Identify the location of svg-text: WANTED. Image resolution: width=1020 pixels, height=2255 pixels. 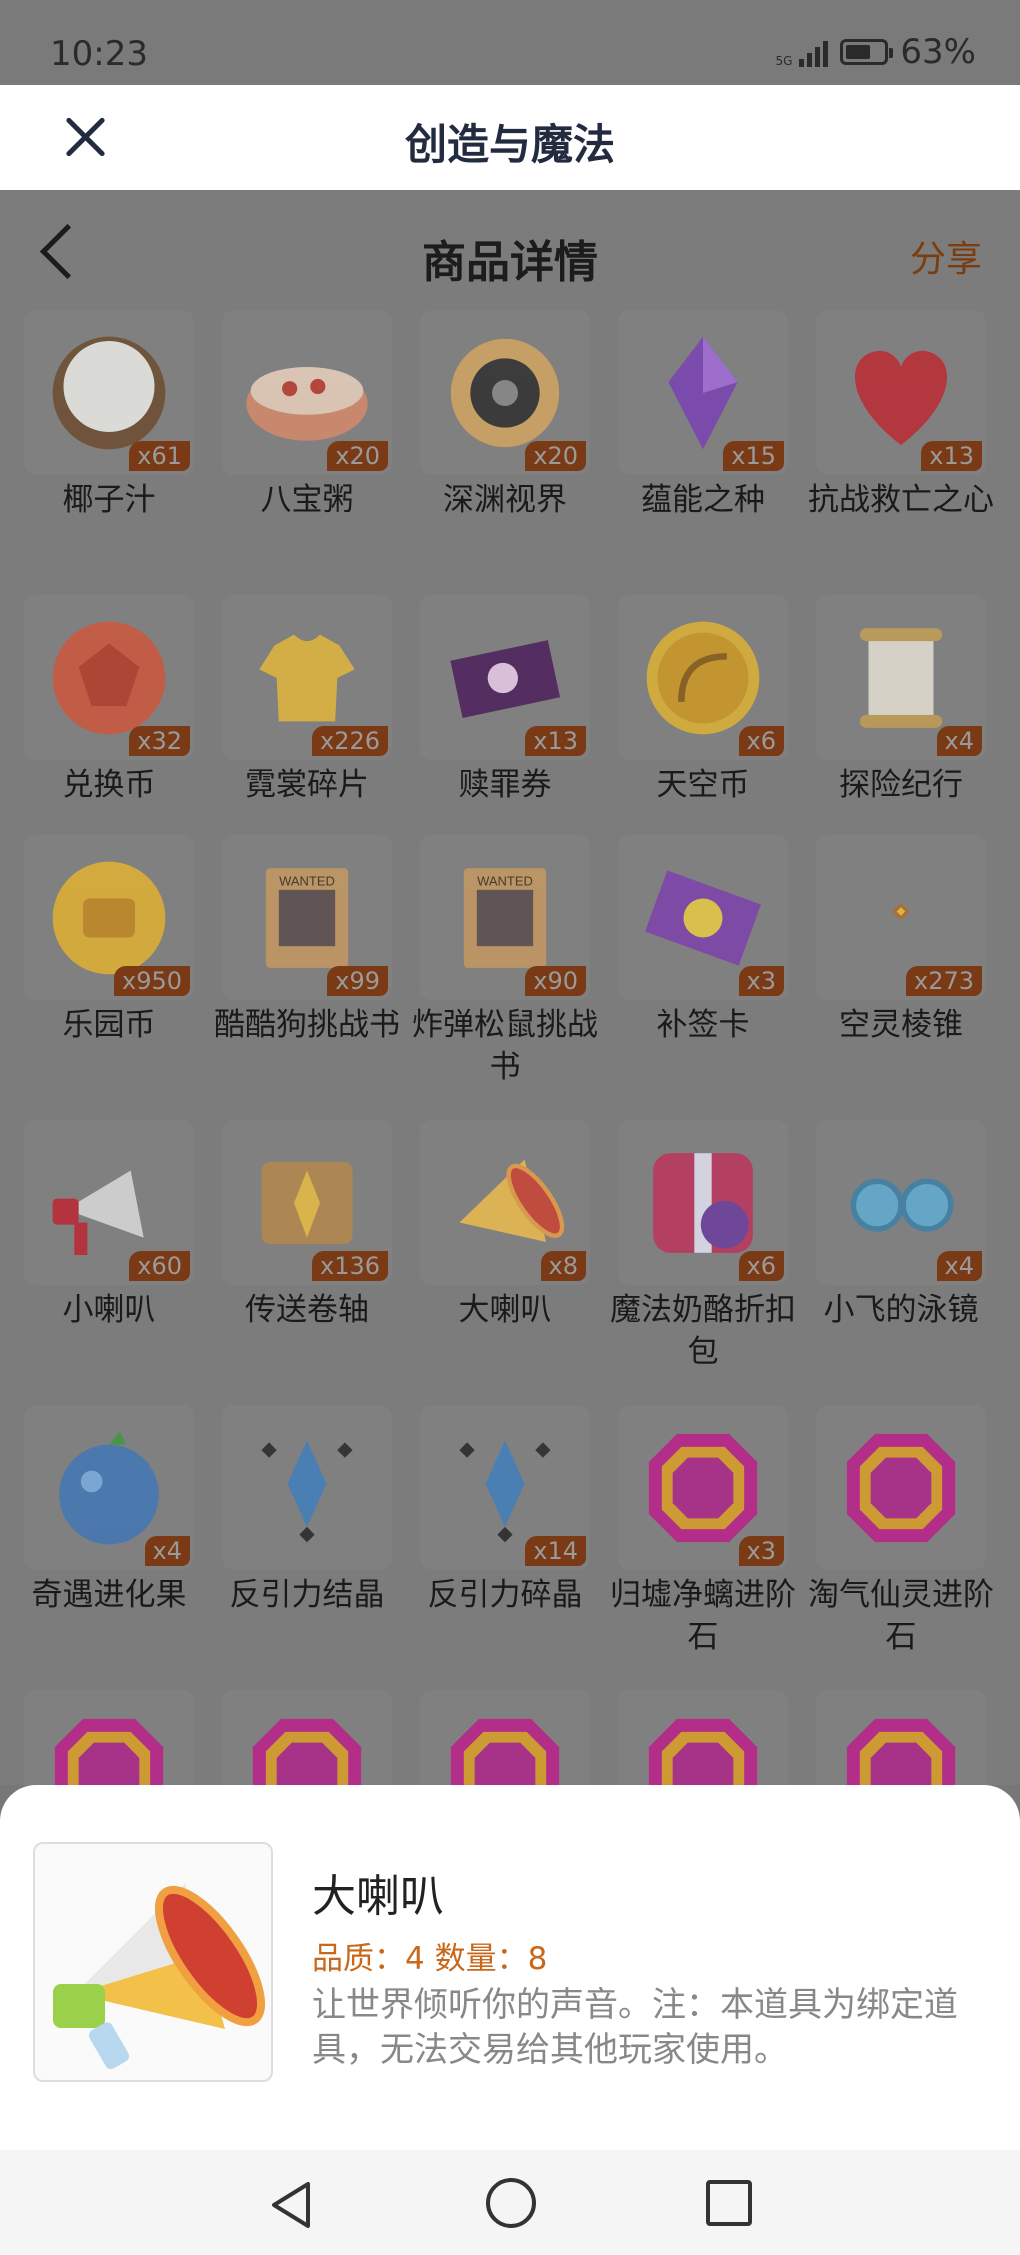
(505, 880).